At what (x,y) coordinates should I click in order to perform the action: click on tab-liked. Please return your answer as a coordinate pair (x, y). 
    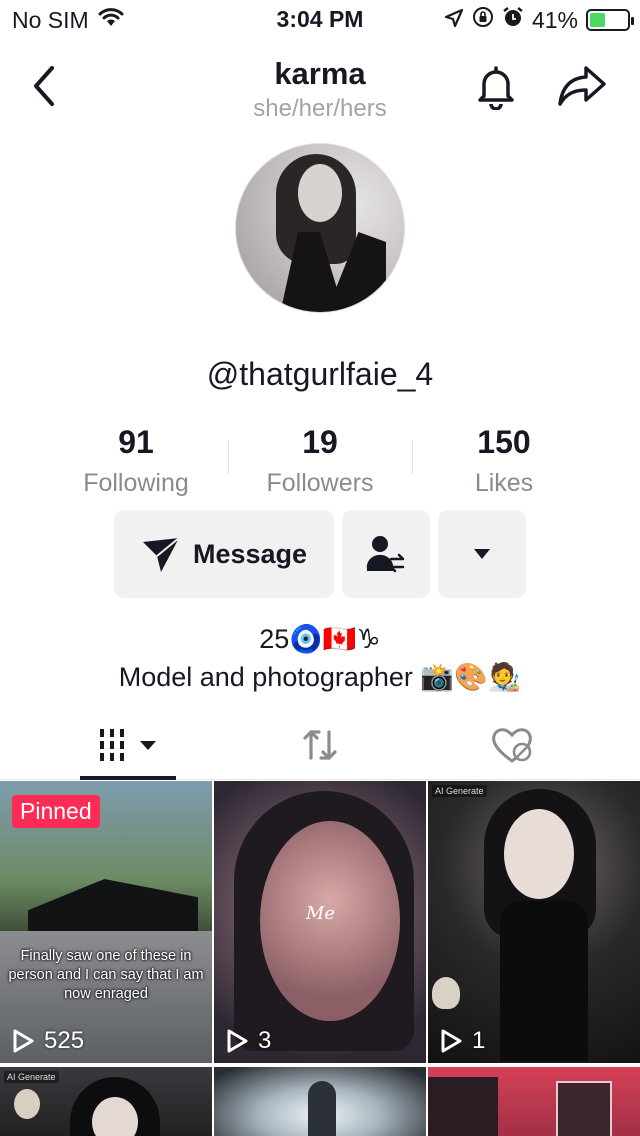
    Looking at the image, I should click on (512, 745).